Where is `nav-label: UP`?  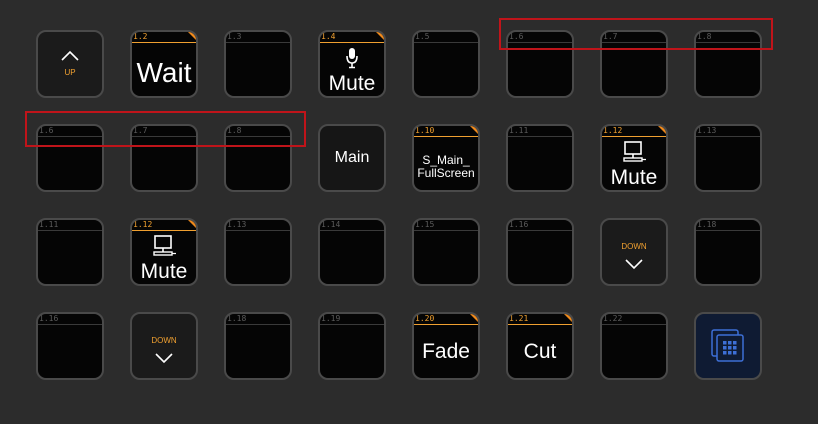
nav-label: UP is located at coordinates (70, 72).